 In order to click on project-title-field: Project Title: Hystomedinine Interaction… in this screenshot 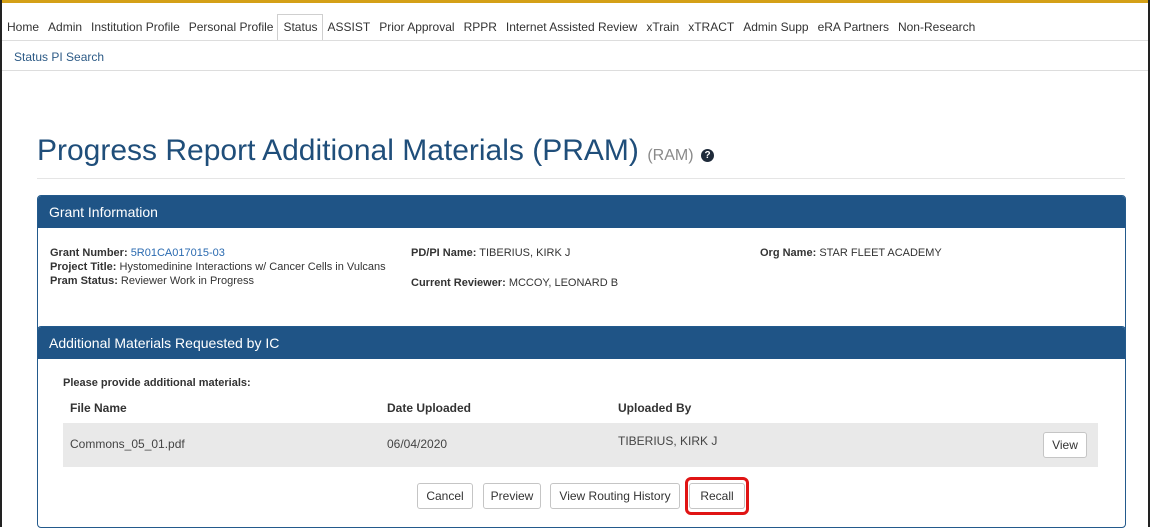, I will do `click(218, 267)`.